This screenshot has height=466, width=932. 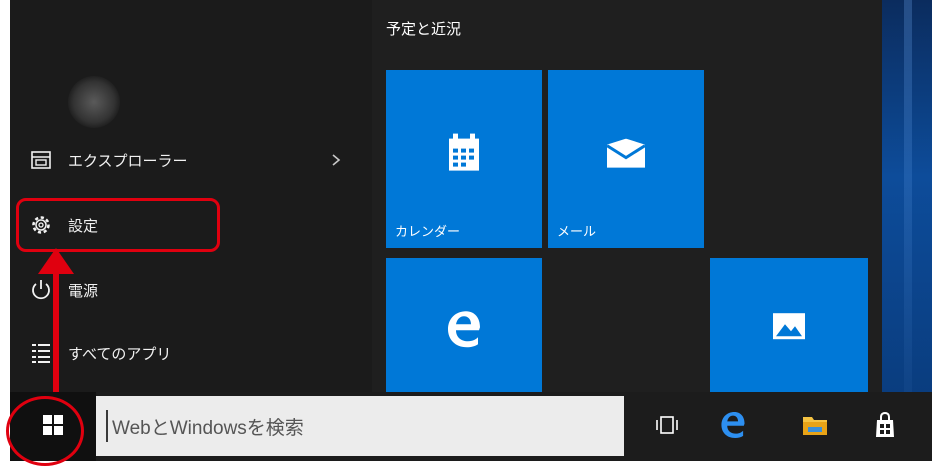 I want to click on photos-icon, so click(x=789, y=328).